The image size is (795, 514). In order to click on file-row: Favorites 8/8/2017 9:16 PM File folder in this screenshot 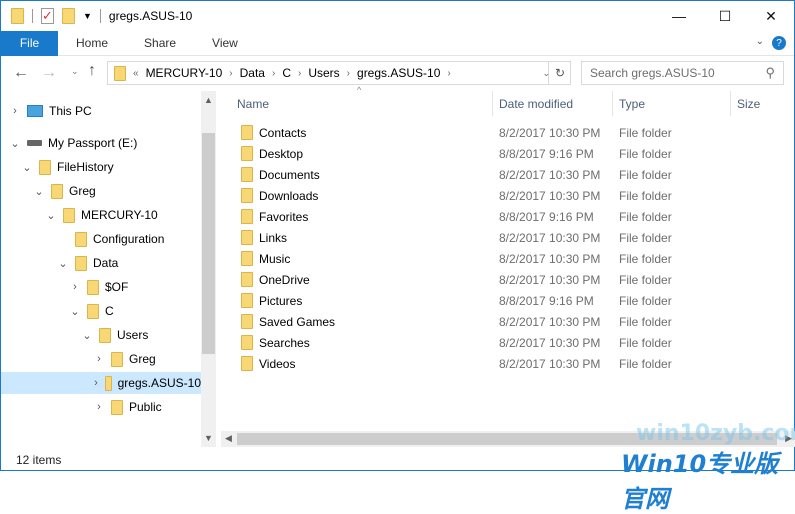, I will do `click(511, 216)`.